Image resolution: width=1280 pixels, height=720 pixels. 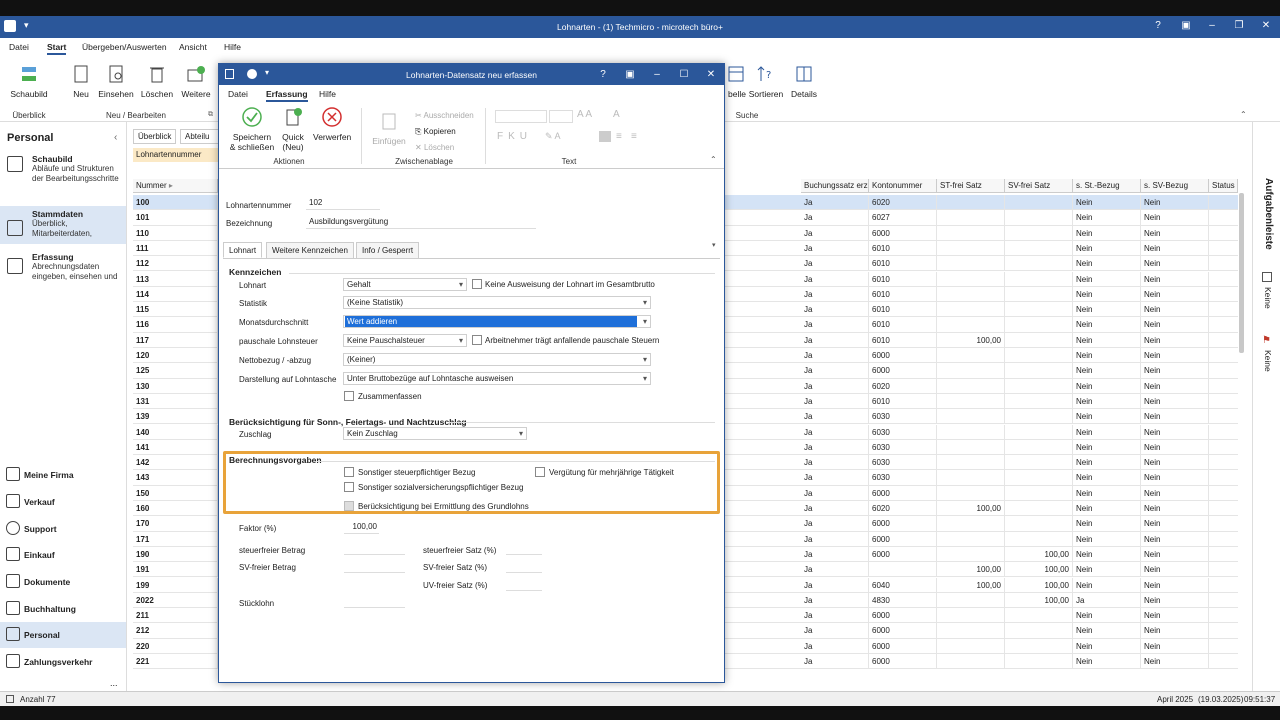 What do you see at coordinates (497, 302) in the screenshot?
I see `statistik-select: (Keine Statistik)` at bounding box center [497, 302].